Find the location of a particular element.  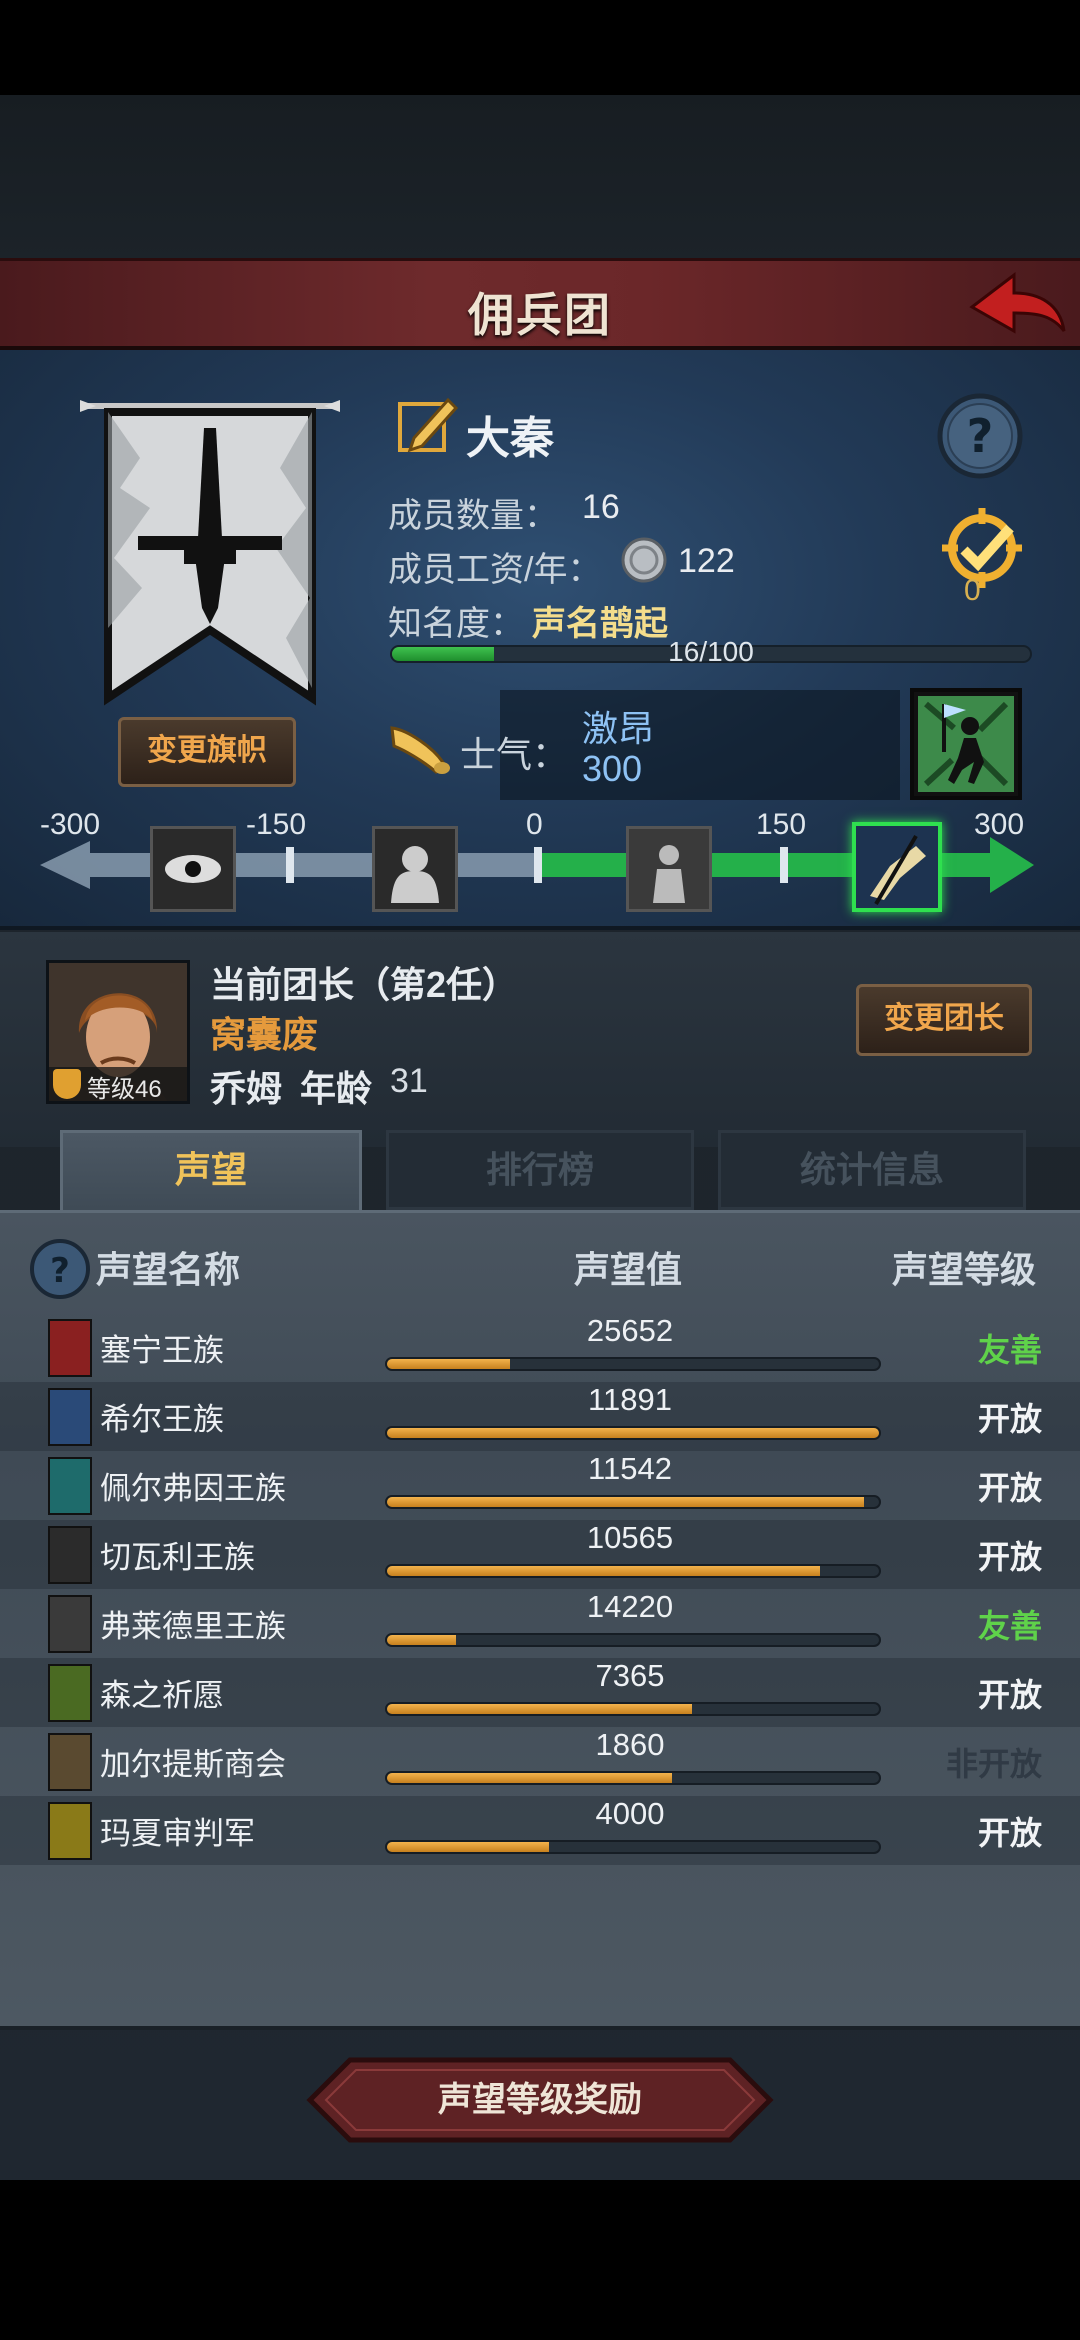

standing-figure-icon is located at coordinates (669, 869).